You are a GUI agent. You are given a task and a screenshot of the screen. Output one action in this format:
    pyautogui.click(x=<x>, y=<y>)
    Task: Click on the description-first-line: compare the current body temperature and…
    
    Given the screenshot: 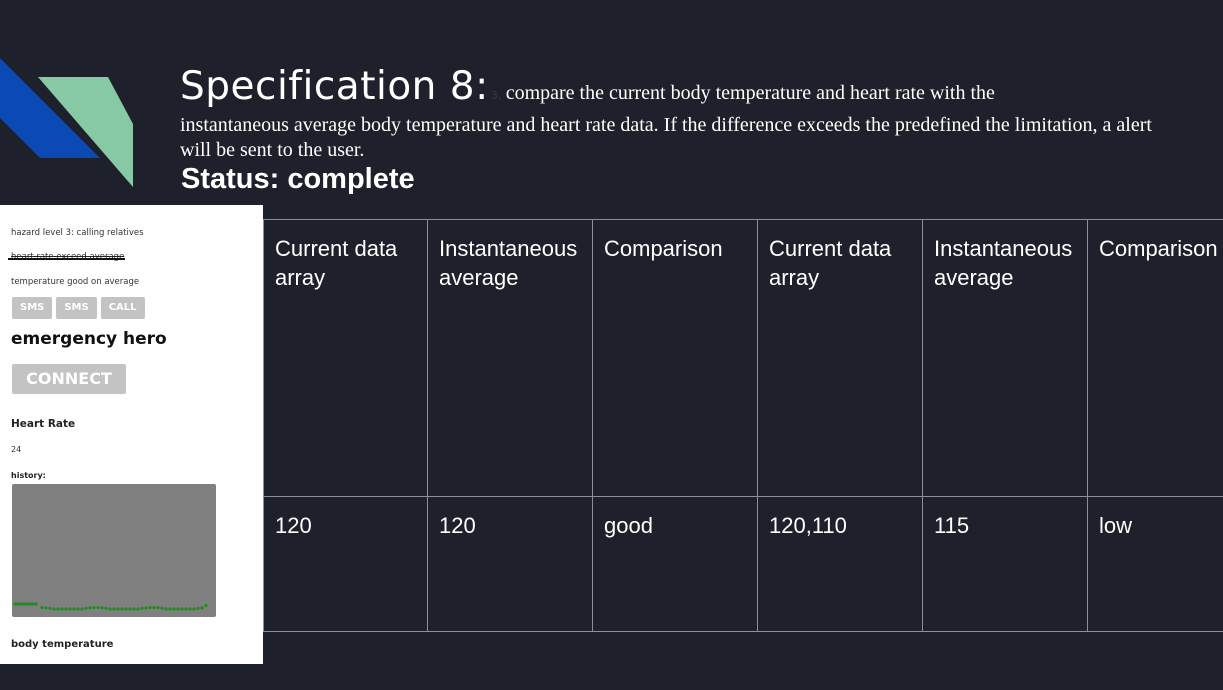 What is the action you would take?
    pyautogui.click(x=750, y=93)
    